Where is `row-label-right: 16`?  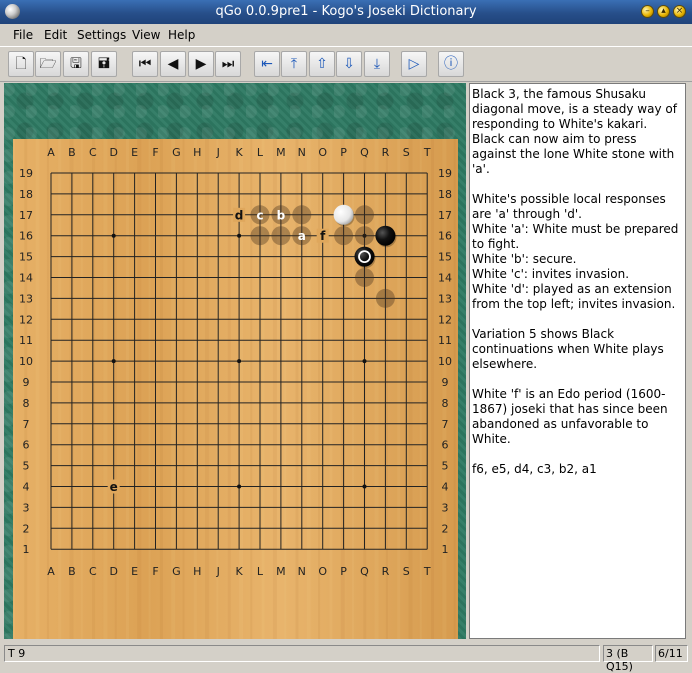 row-label-right: 16 is located at coordinates (445, 236).